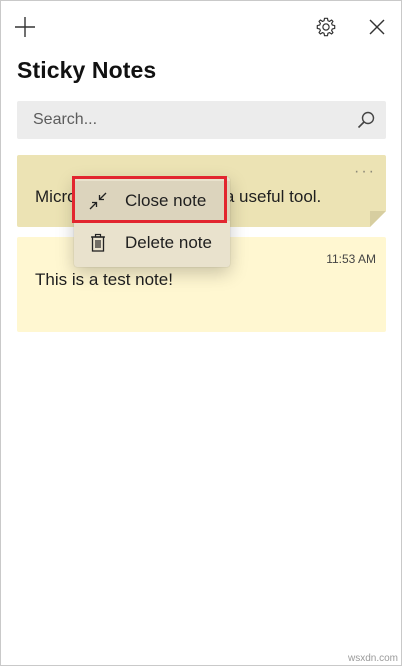 This screenshot has width=402, height=666. I want to click on delete-note-menu-item: Delete note, so click(152, 243).